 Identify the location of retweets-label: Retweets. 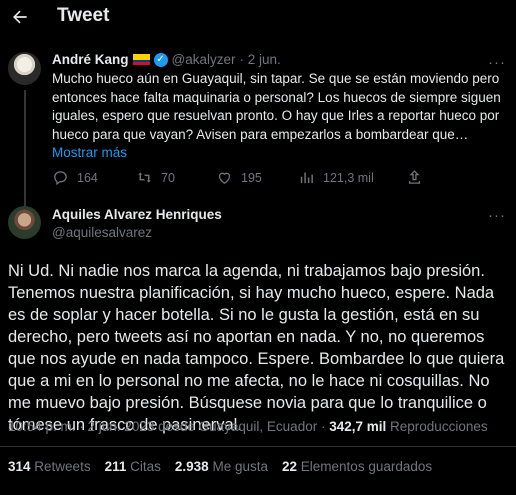
(62, 466).